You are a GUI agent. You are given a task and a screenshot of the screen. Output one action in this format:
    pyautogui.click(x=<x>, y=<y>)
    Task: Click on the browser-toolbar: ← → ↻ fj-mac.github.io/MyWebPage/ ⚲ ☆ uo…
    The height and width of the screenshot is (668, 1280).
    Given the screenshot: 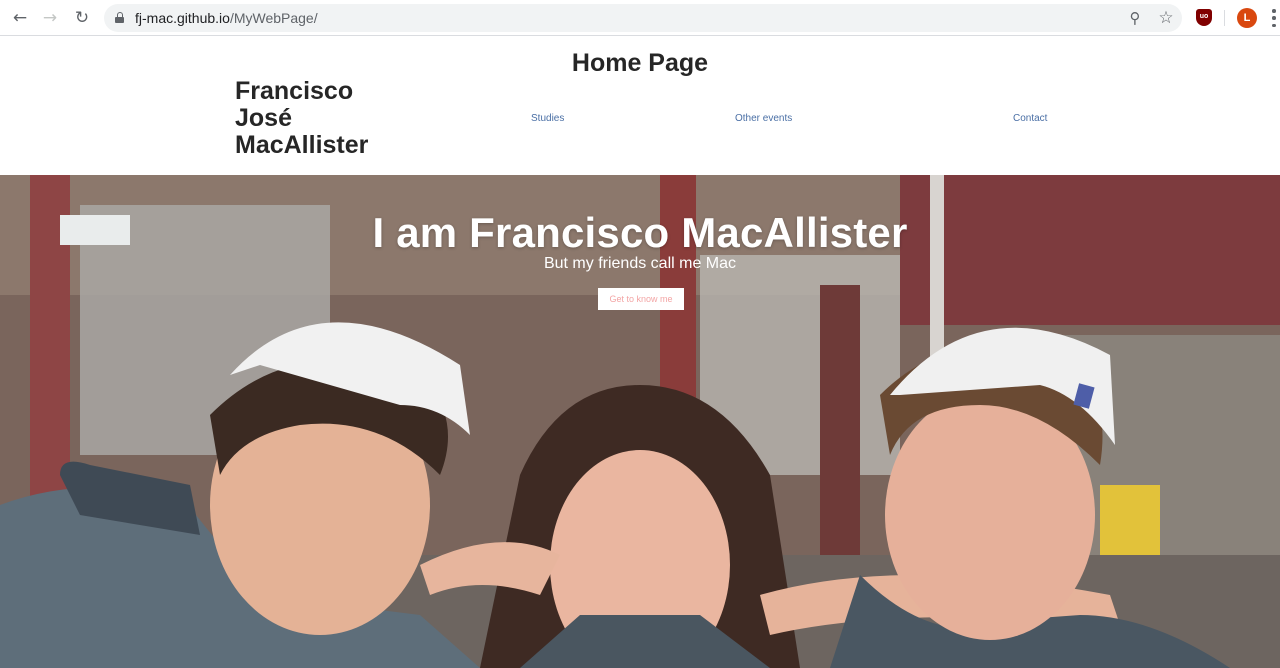 What is the action you would take?
    pyautogui.click(x=640, y=18)
    